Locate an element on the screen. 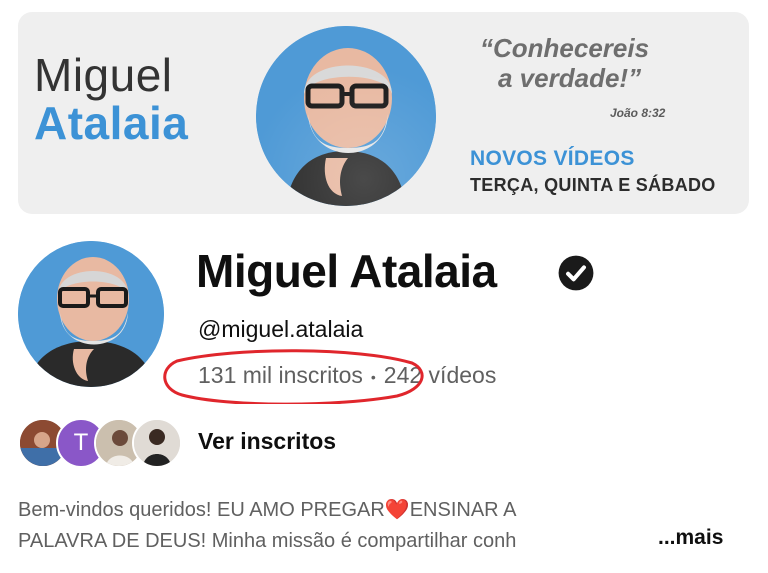  banner-quote: “Conhecereis a verdade!” is located at coordinates (595, 63).